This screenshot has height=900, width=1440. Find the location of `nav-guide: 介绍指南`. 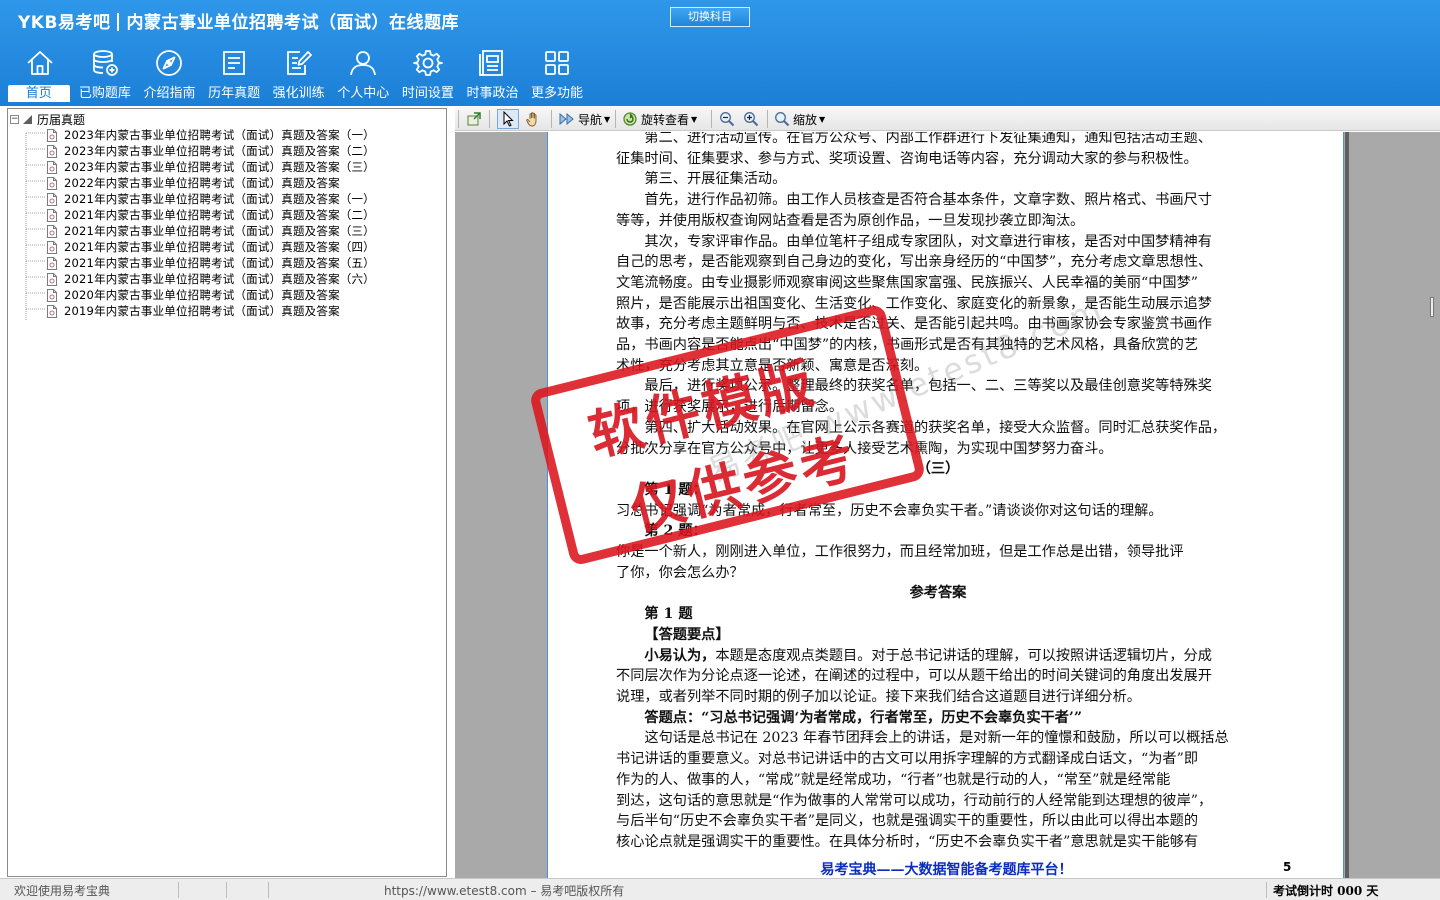

nav-guide: 介绍指南 is located at coordinates (169, 76).